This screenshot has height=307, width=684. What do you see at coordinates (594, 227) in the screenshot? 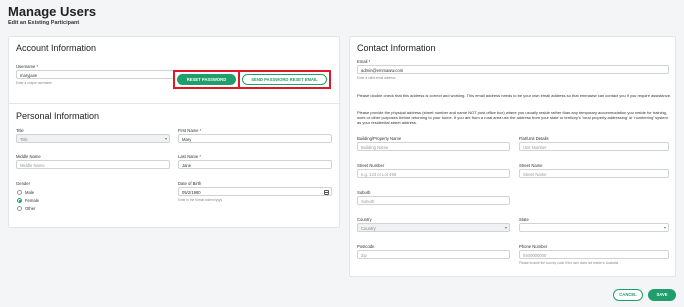
I see `state-select: ▾` at bounding box center [594, 227].